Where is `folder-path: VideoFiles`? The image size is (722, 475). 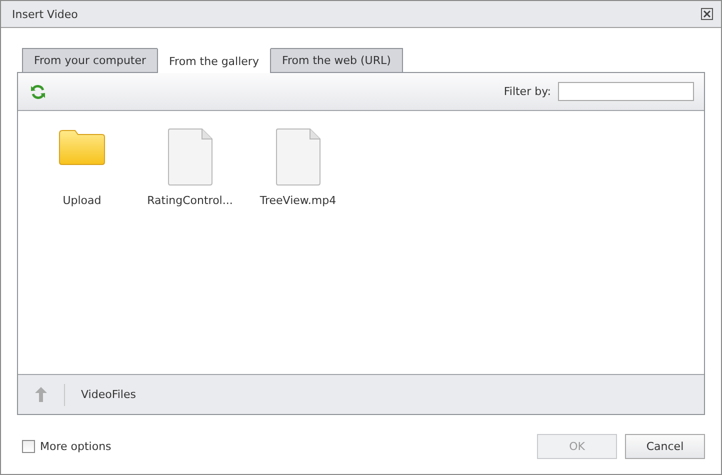 folder-path: VideoFiles is located at coordinates (108, 394).